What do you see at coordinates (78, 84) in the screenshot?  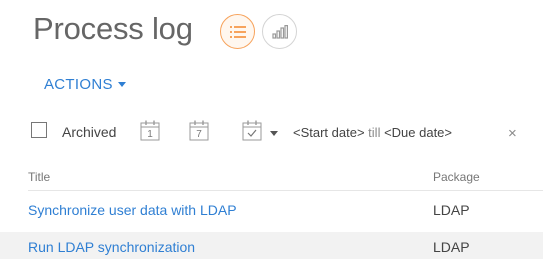 I see `actions-label: ACTIONS` at bounding box center [78, 84].